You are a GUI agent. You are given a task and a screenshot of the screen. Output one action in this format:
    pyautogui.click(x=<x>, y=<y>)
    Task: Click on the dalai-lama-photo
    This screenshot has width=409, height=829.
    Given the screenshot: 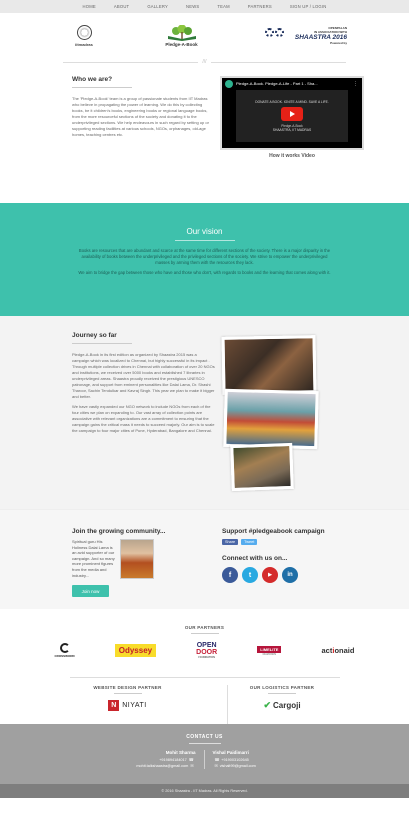 What is the action you would take?
    pyautogui.click(x=137, y=559)
    